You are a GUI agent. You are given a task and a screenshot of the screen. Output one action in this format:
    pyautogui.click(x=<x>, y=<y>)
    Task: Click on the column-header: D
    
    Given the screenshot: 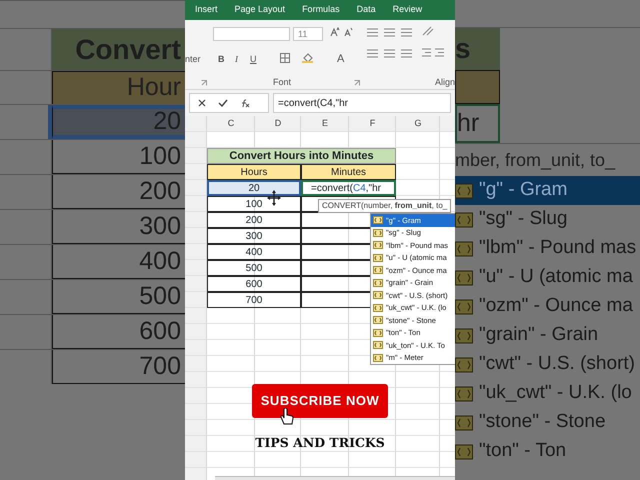 What is the action you would take?
    pyautogui.click(x=278, y=124)
    